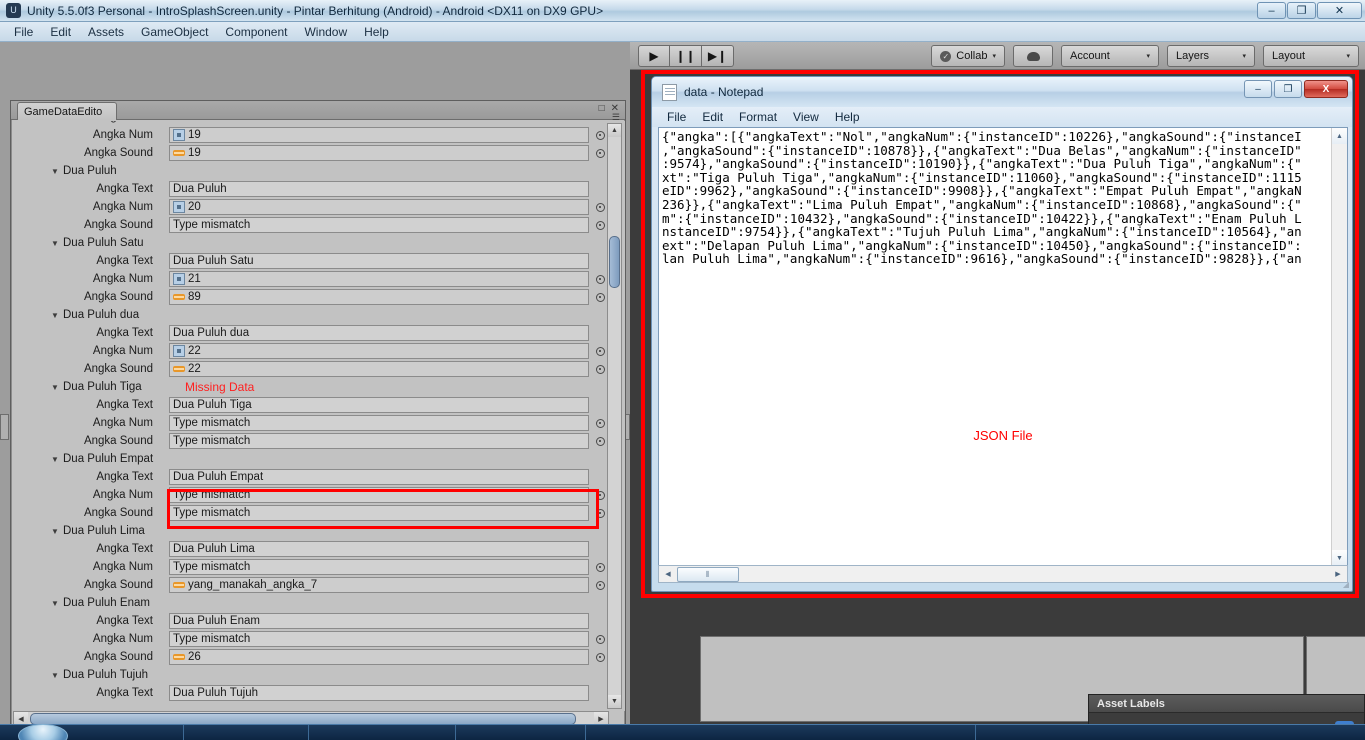 The height and width of the screenshot is (740, 1365). Describe the element at coordinates (379, 189) in the screenshot. I see `property-value-field: Dua Puluh` at that location.